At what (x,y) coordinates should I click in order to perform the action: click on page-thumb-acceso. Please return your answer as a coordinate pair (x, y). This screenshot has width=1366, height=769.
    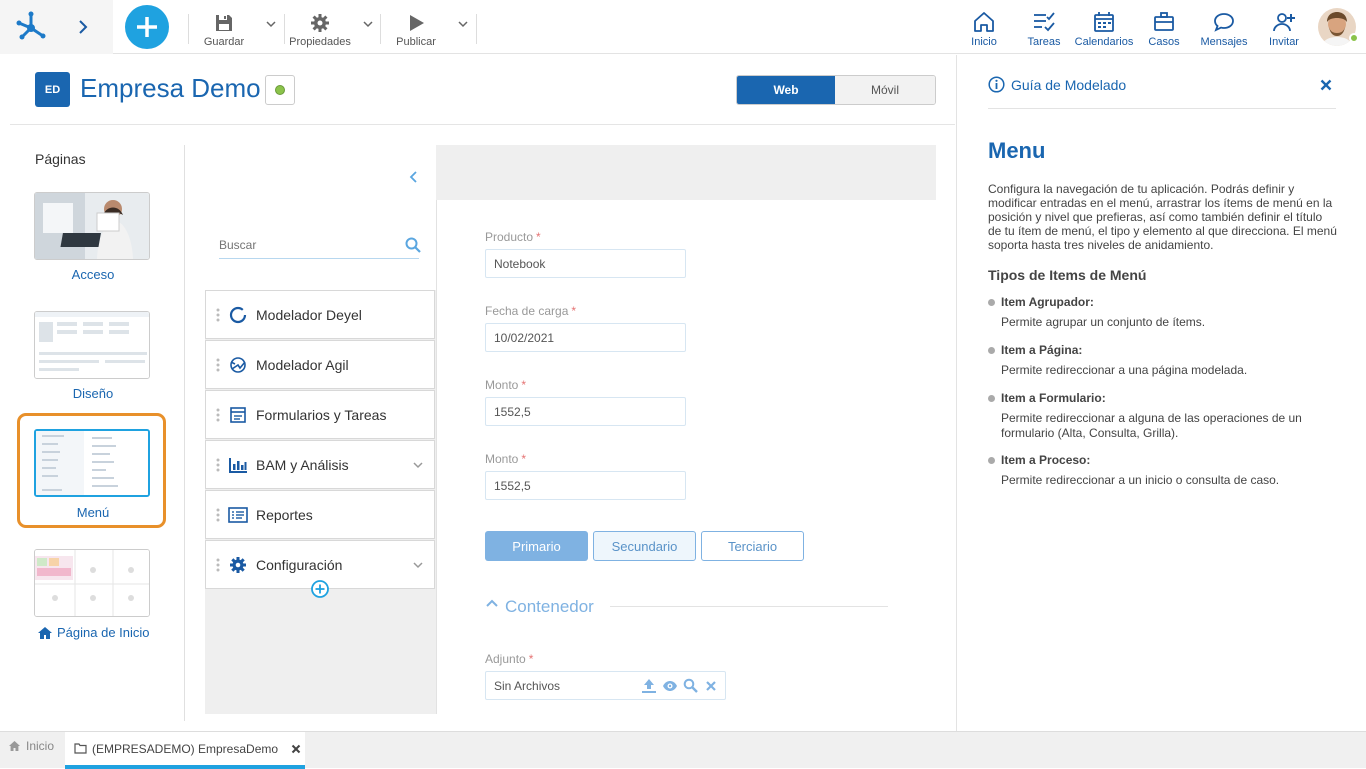
    Looking at the image, I should click on (92, 226).